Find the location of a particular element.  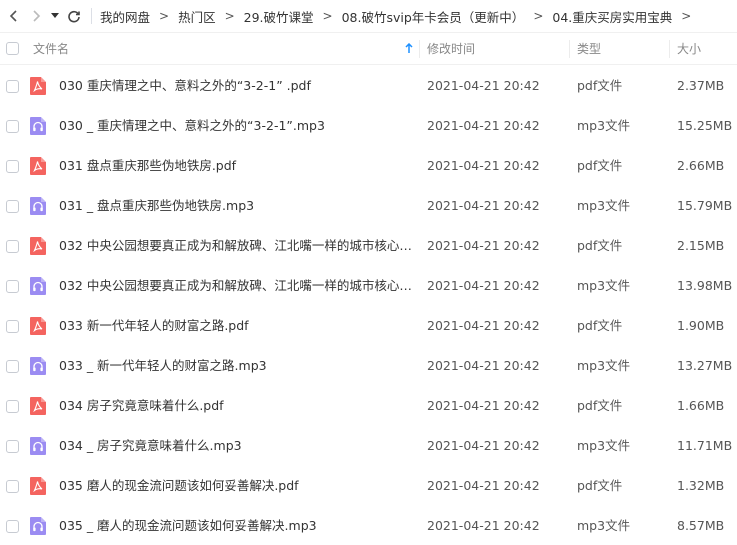

back-button is located at coordinates (14, 16).